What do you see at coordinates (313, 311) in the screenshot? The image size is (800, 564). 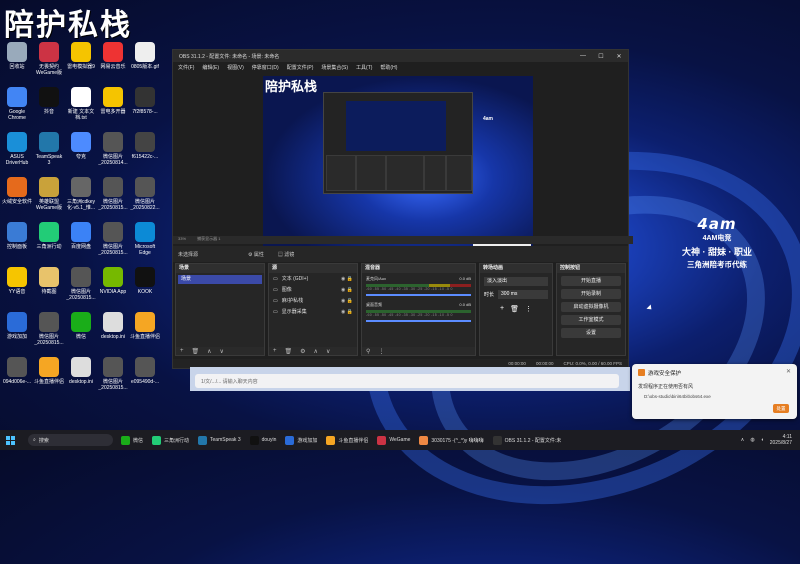 I see `source-item: ▭ 显示器采集 ◉ 🔒` at bounding box center [313, 311].